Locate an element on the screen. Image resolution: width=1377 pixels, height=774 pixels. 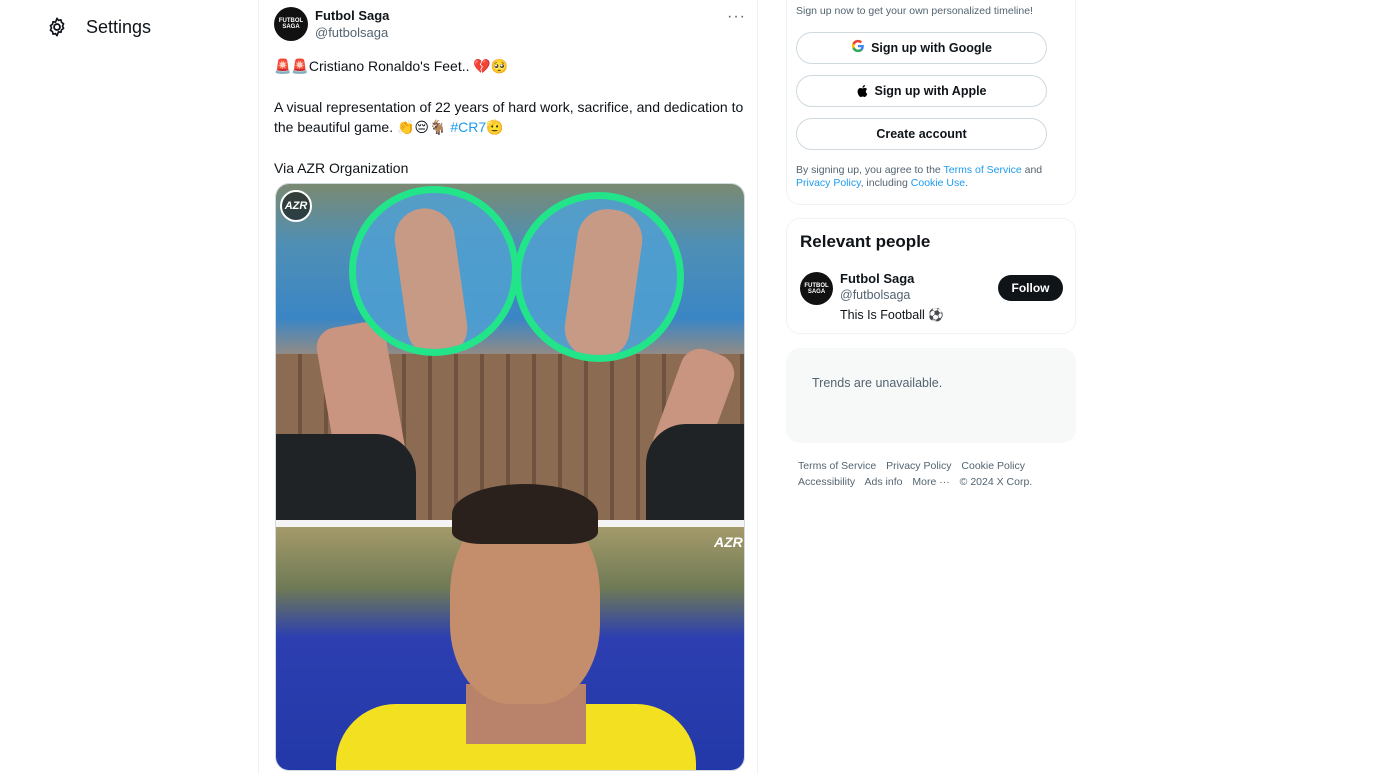
trends-card: Trends are unavailable. is located at coordinates (931, 395).